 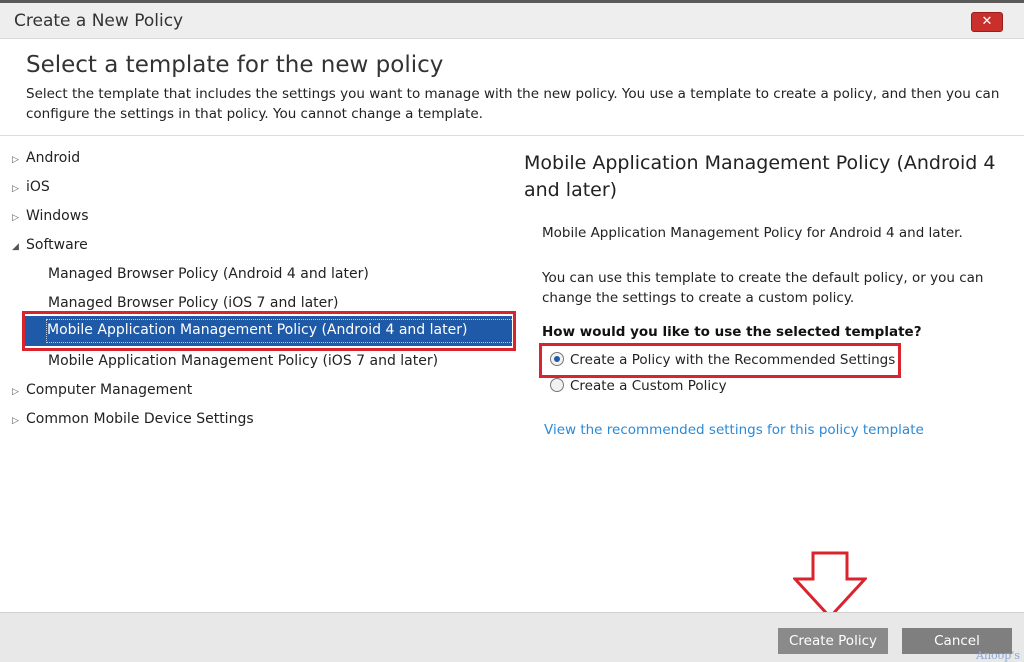 I want to click on watermark-text: Anoop's, so click(x=998, y=655).